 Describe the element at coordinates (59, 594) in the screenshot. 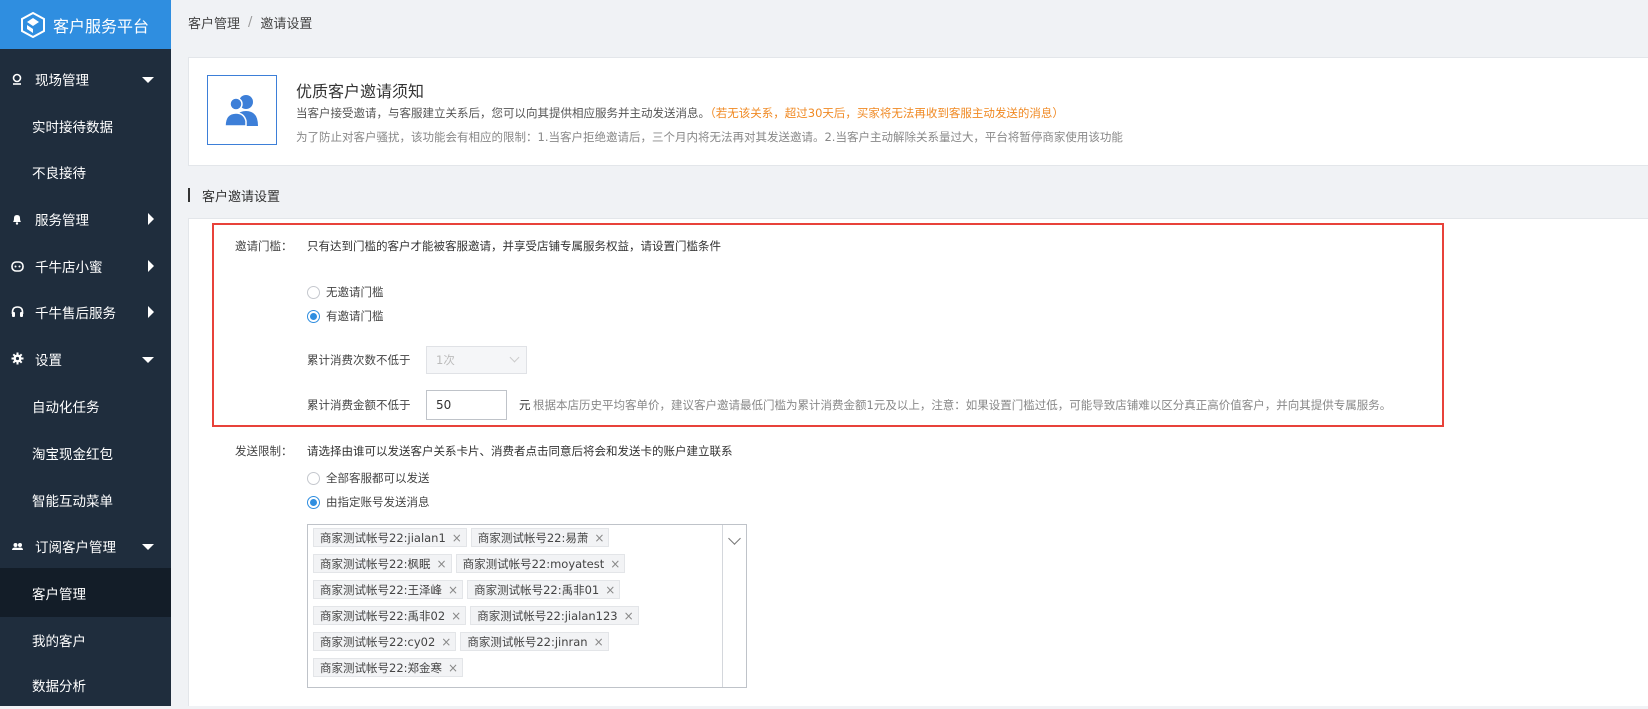

I see `sidebar-item-label: 客户管理` at that location.